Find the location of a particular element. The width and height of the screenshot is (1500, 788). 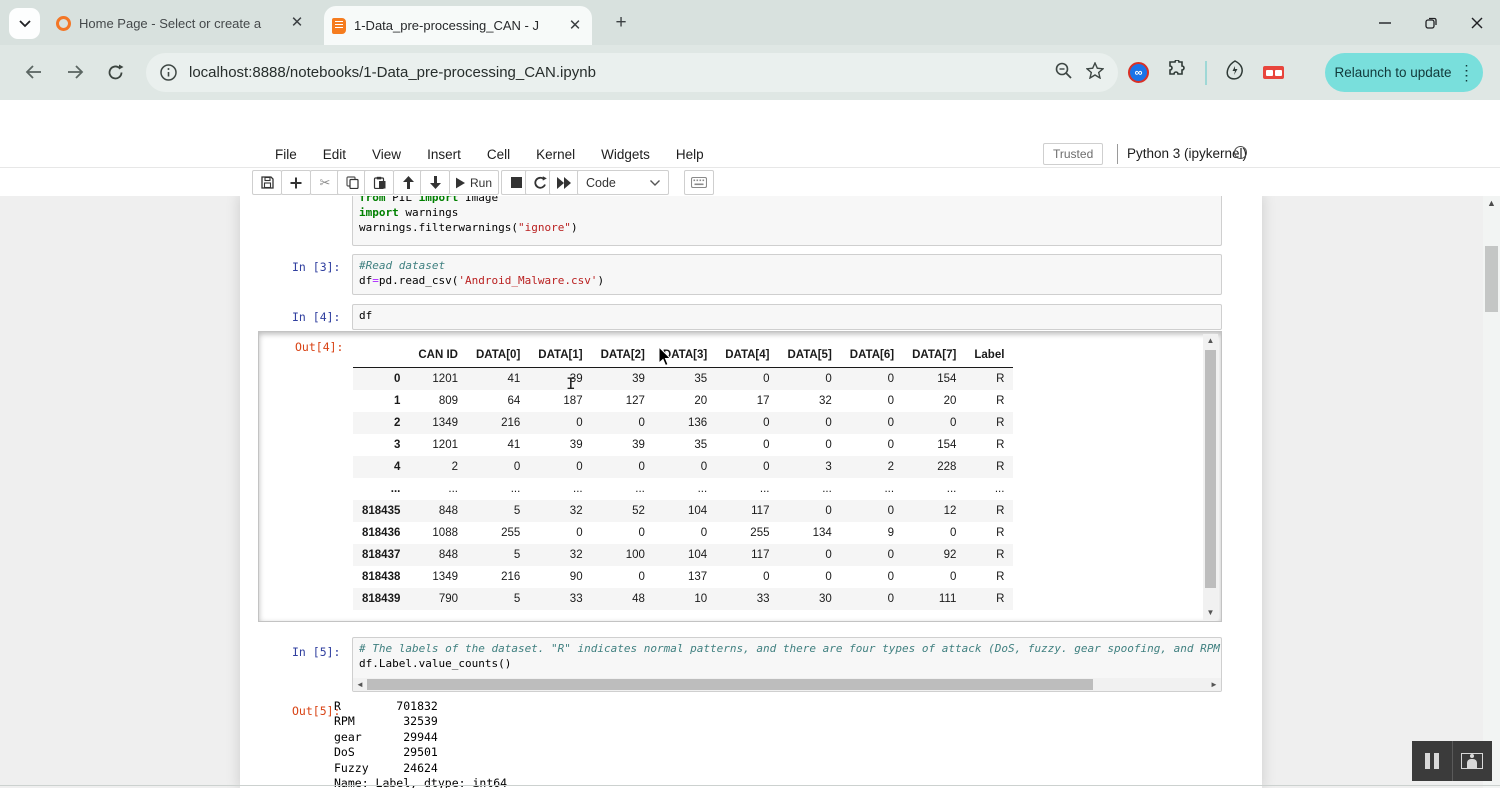

command-palette-button is located at coordinates (699, 182).